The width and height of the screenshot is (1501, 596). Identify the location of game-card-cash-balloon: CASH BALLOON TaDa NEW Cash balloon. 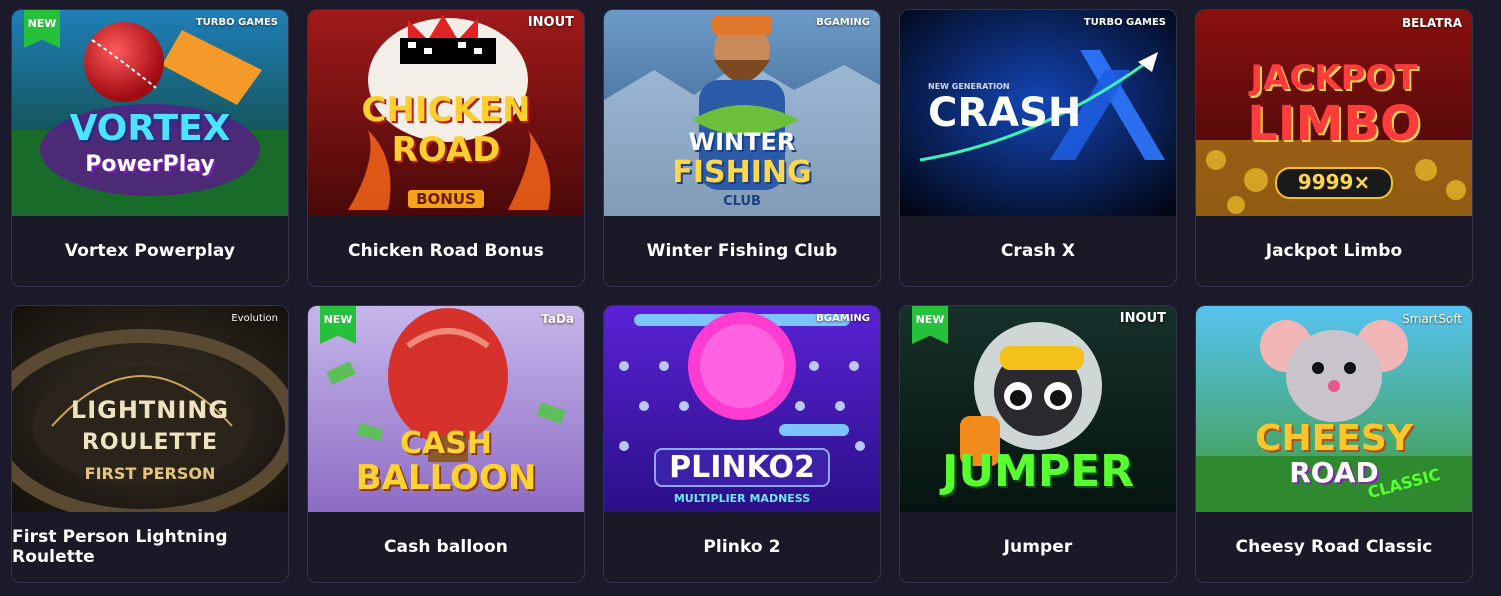
(446, 444).